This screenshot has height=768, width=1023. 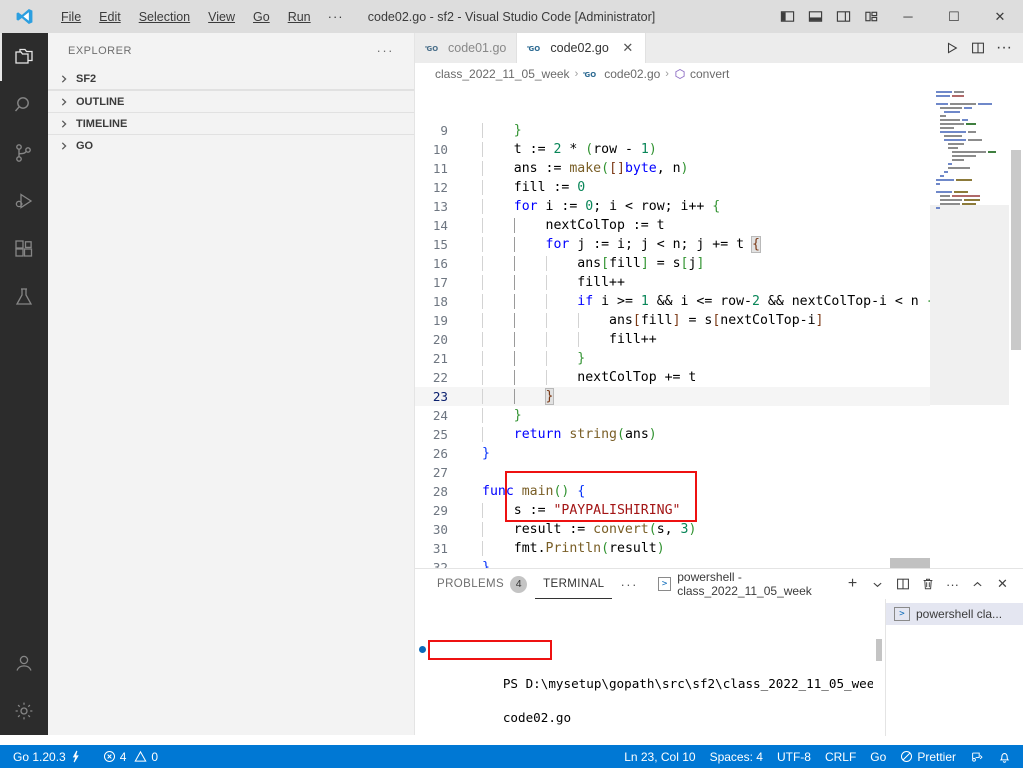 I want to click on toggle-secondary-sidebar-icon, so click(x=843, y=16).